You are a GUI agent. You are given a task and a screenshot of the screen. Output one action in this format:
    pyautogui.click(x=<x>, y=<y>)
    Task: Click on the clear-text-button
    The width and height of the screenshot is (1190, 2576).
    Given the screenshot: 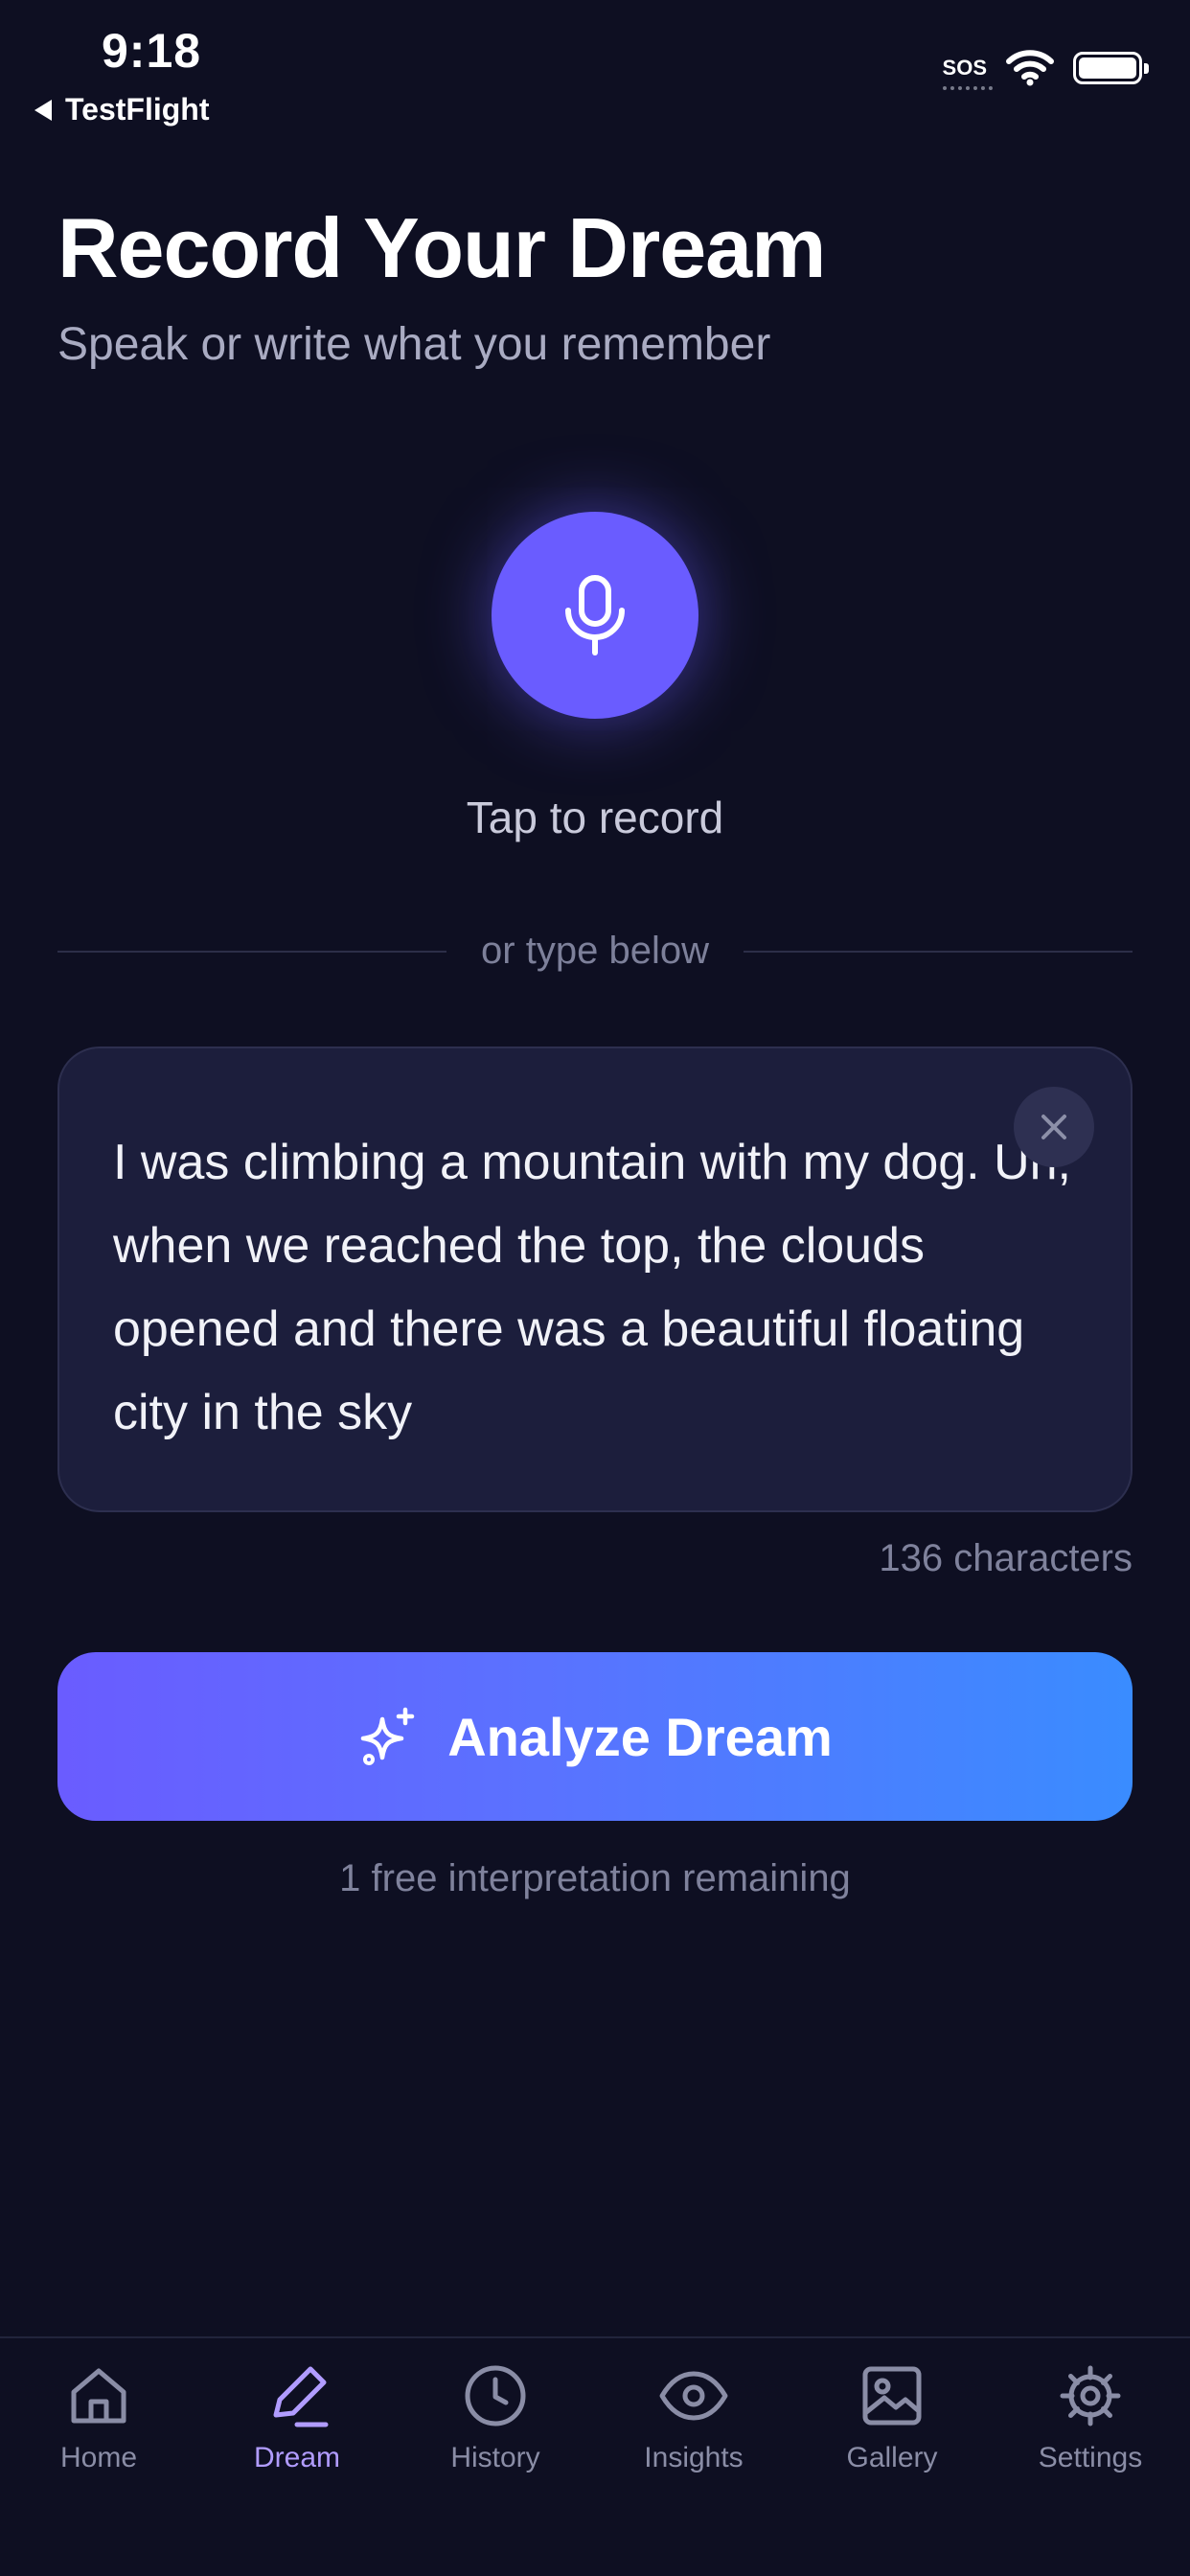 What is the action you would take?
    pyautogui.click(x=1054, y=1127)
    